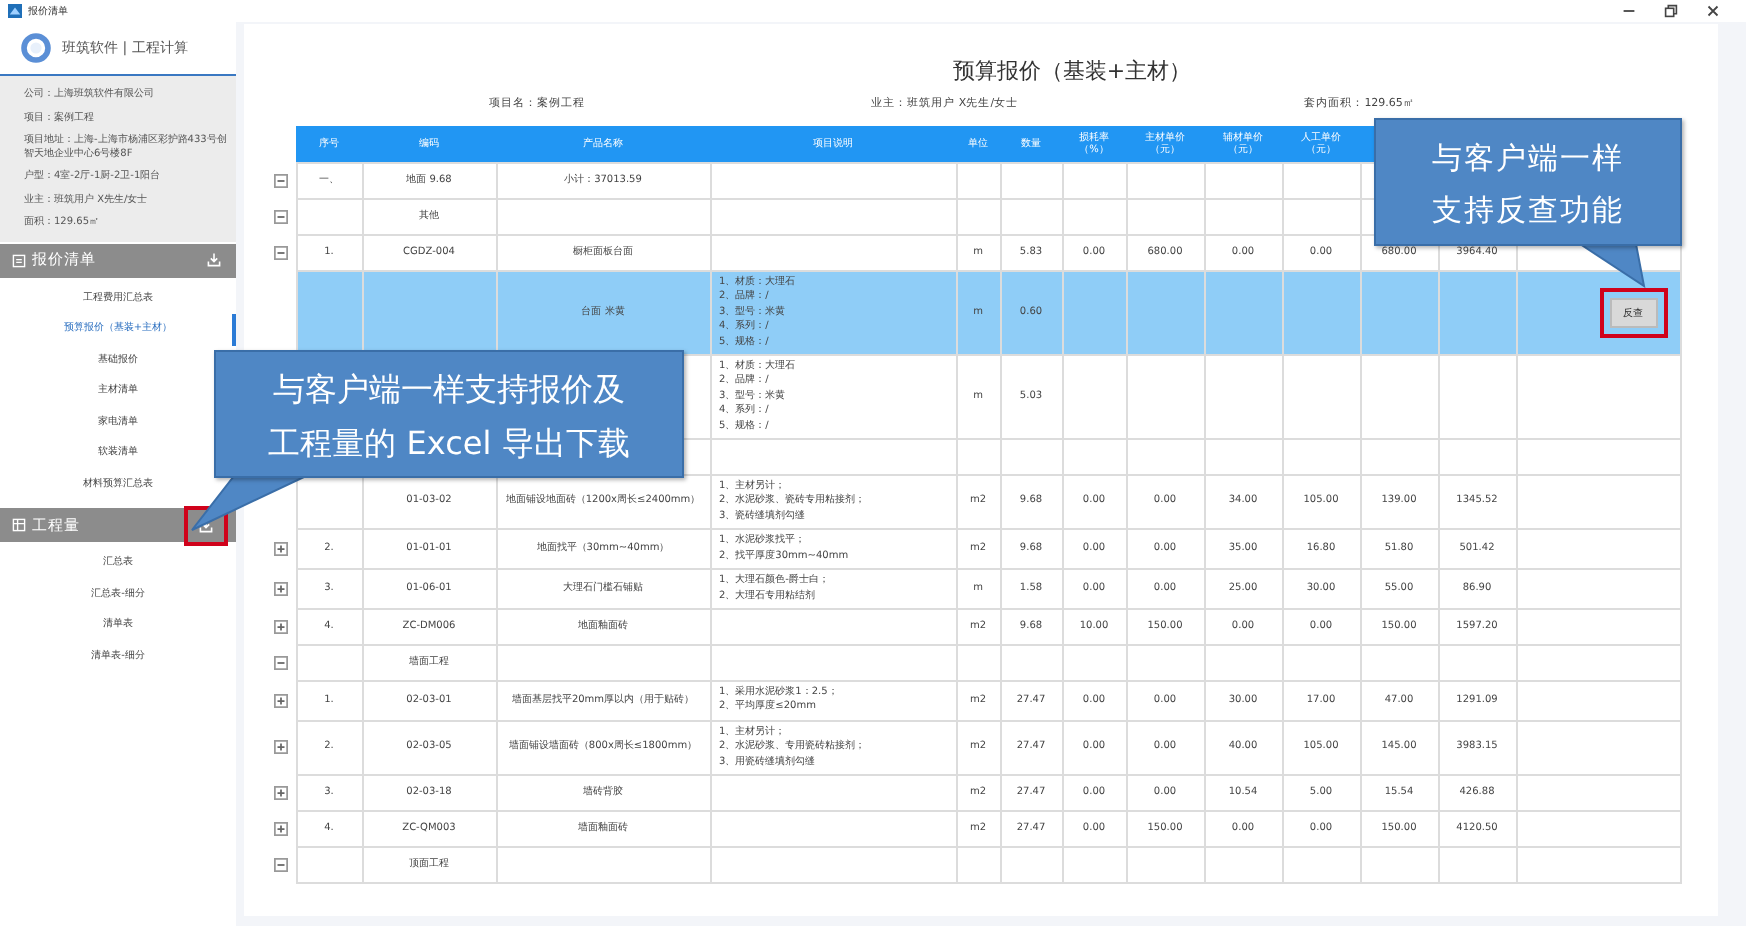 This screenshot has height=926, width=1746. Describe the element at coordinates (1072, 72) in the screenshot. I see `report-title: 预算报价（基装+主材）` at that location.